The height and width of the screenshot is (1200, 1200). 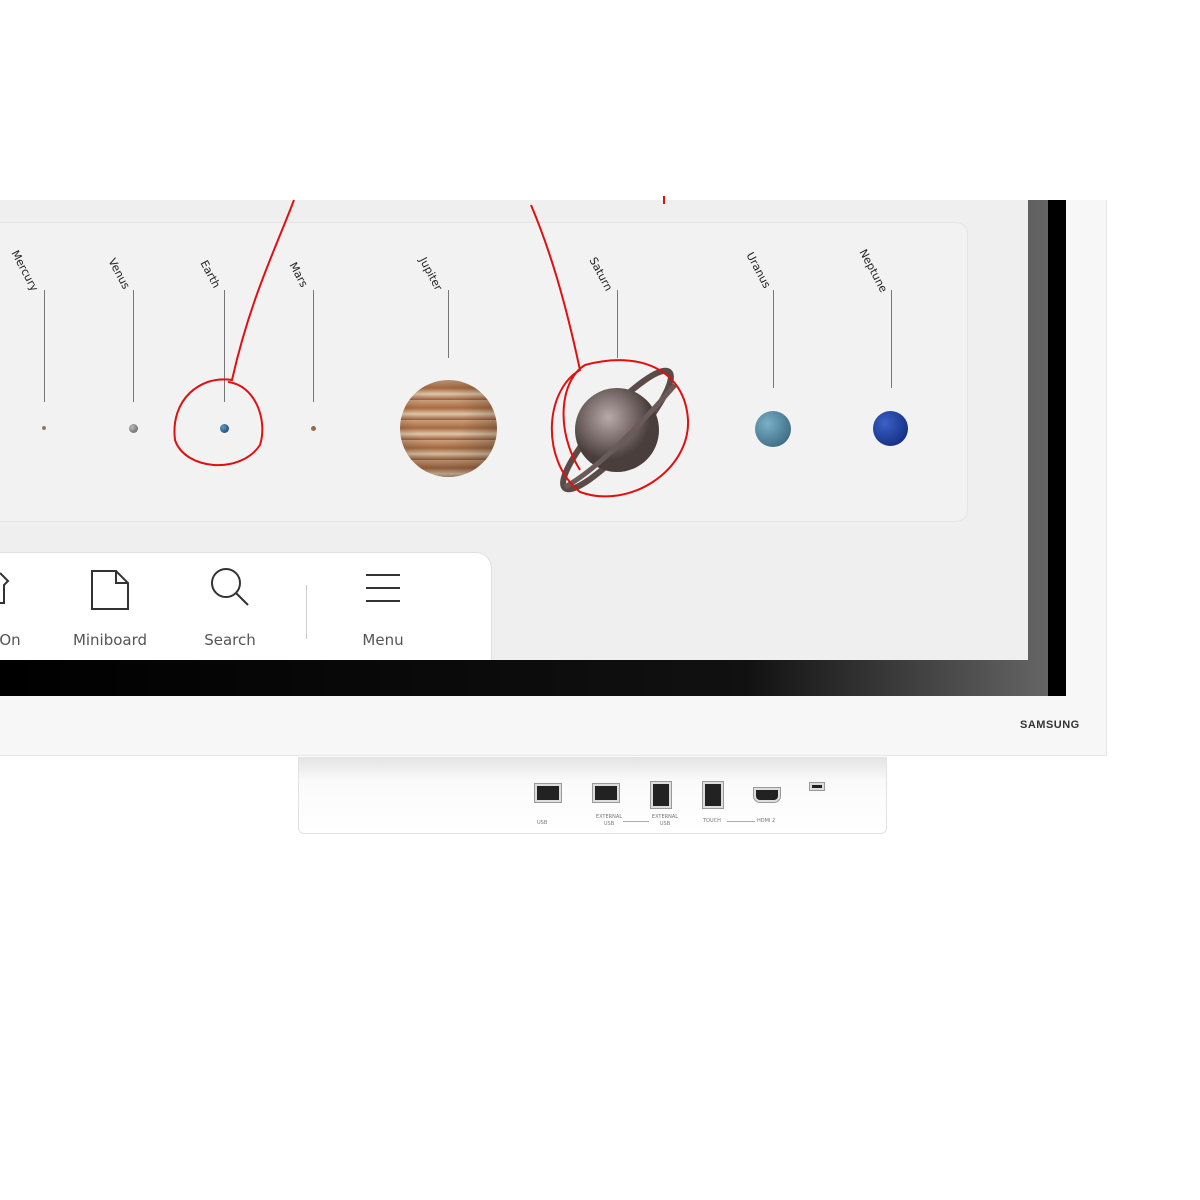 I want to click on display-bezel-side, so click(x=1057, y=448).